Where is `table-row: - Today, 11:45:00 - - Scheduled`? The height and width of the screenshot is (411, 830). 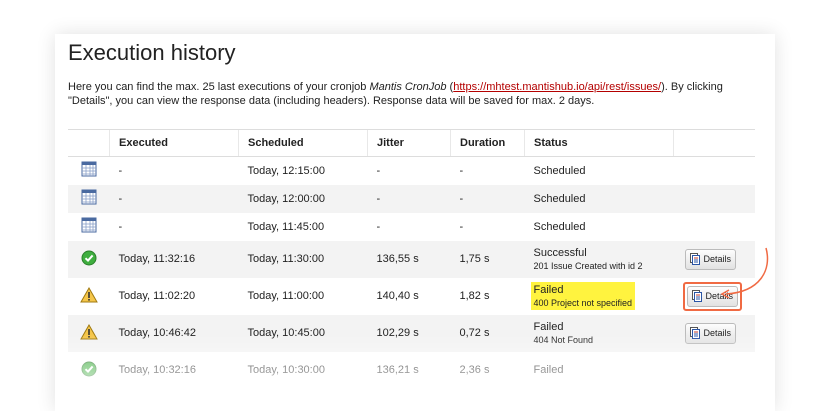
table-row: - Today, 11:45:00 - - Scheduled is located at coordinates (411, 227).